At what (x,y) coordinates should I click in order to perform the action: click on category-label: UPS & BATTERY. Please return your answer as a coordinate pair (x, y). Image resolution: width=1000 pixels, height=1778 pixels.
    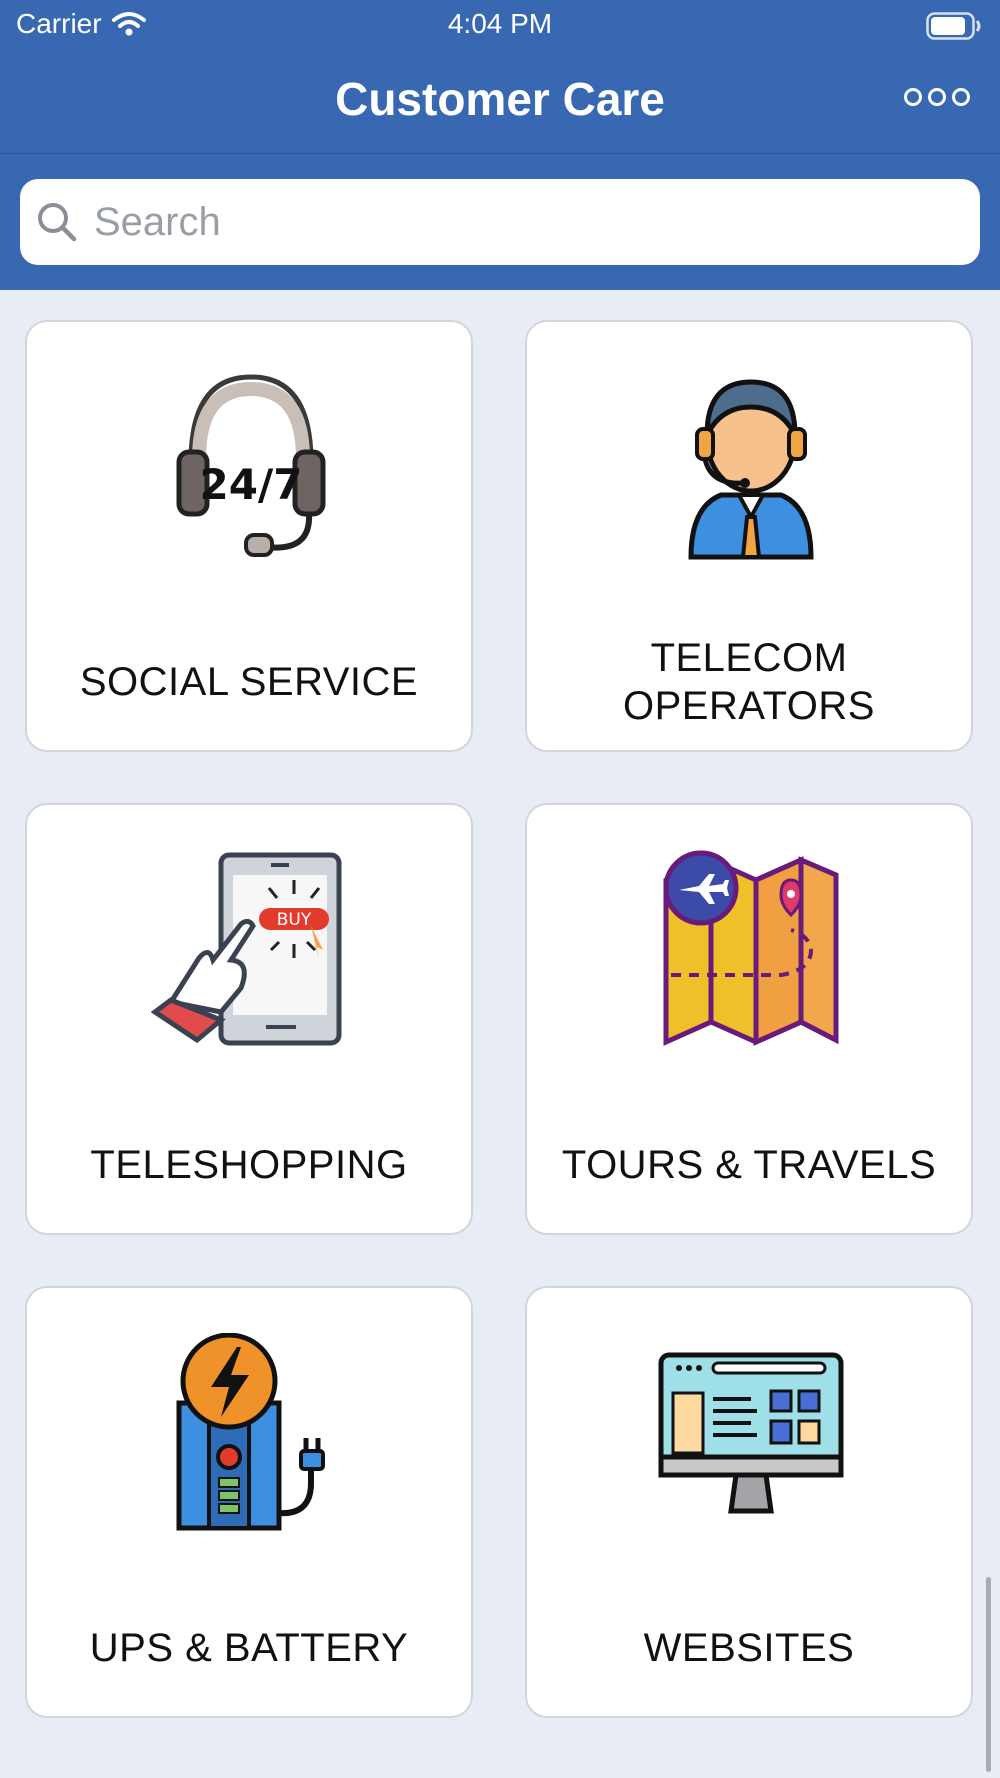
    Looking at the image, I should click on (249, 1648).